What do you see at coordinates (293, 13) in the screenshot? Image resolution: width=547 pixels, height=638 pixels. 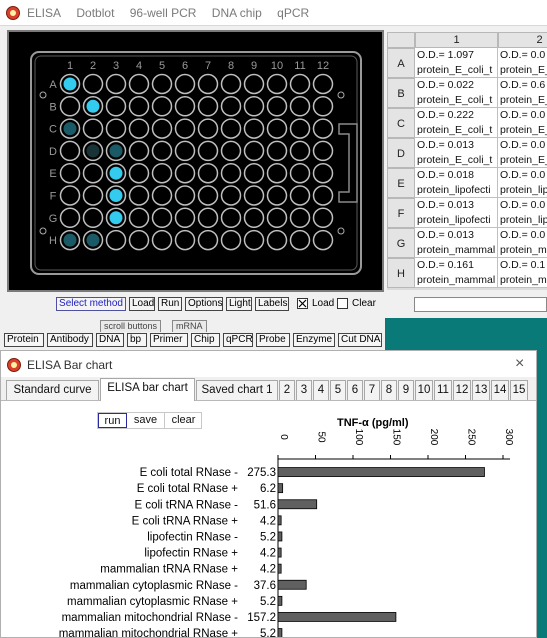 I see `menu-qpcr: qPCR` at bounding box center [293, 13].